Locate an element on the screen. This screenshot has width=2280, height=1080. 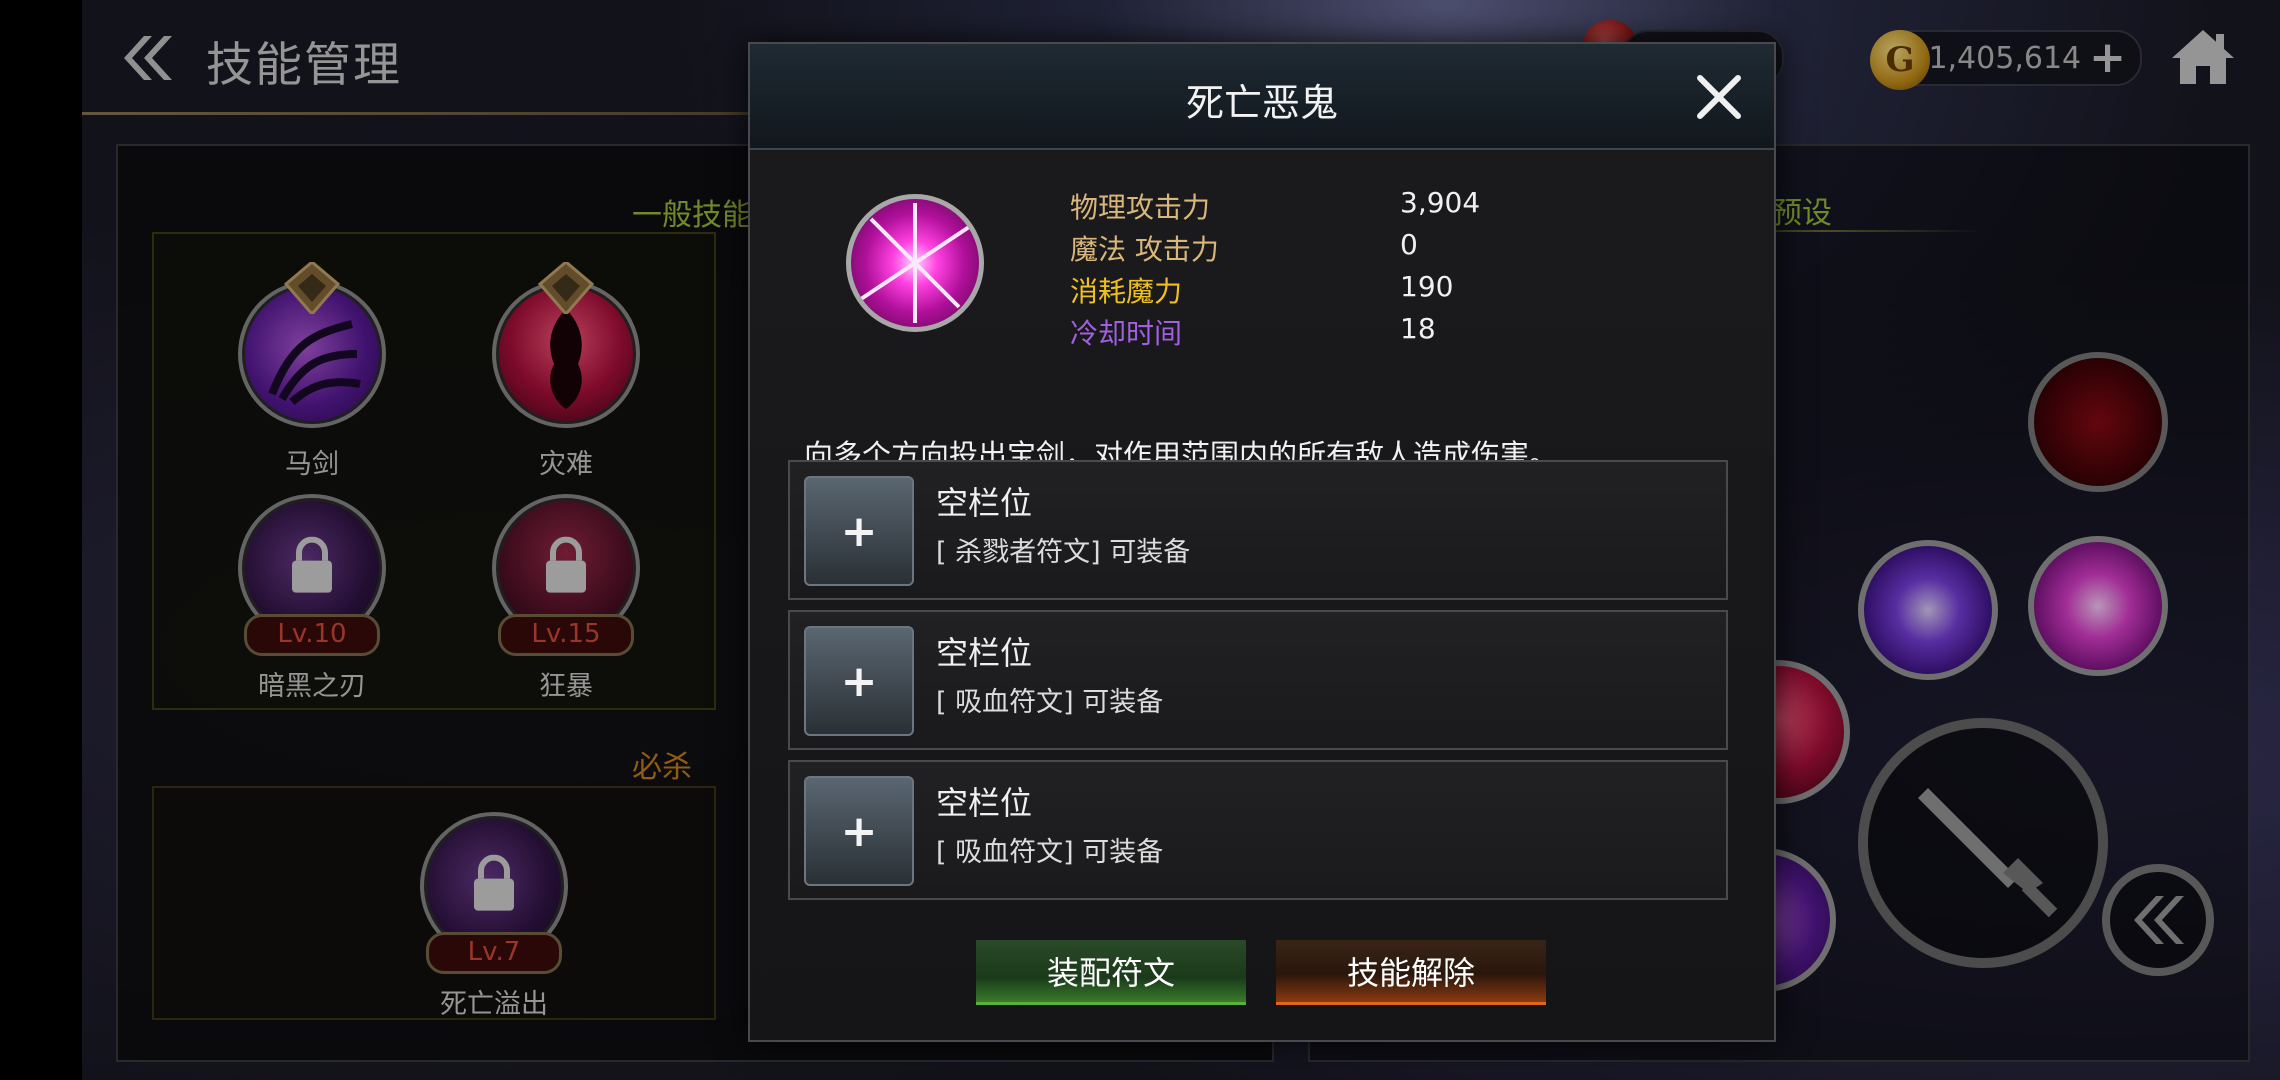
stat-value: 3,904 is located at coordinates (1440, 202).